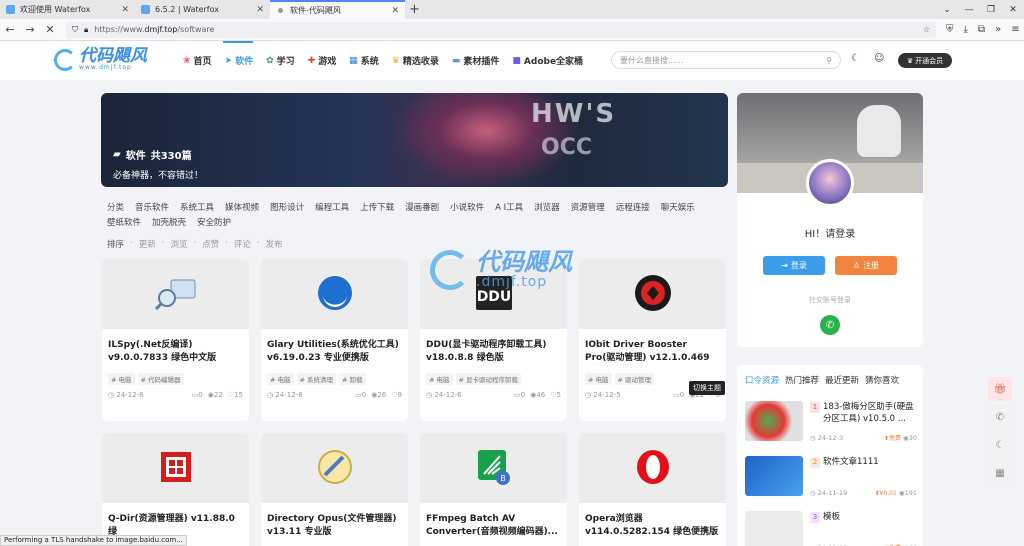 The height and width of the screenshot is (546, 1024). What do you see at coordinates (197, 208) in the screenshot?
I see `filter-category: 系统工具` at bounding box center [197, 208].